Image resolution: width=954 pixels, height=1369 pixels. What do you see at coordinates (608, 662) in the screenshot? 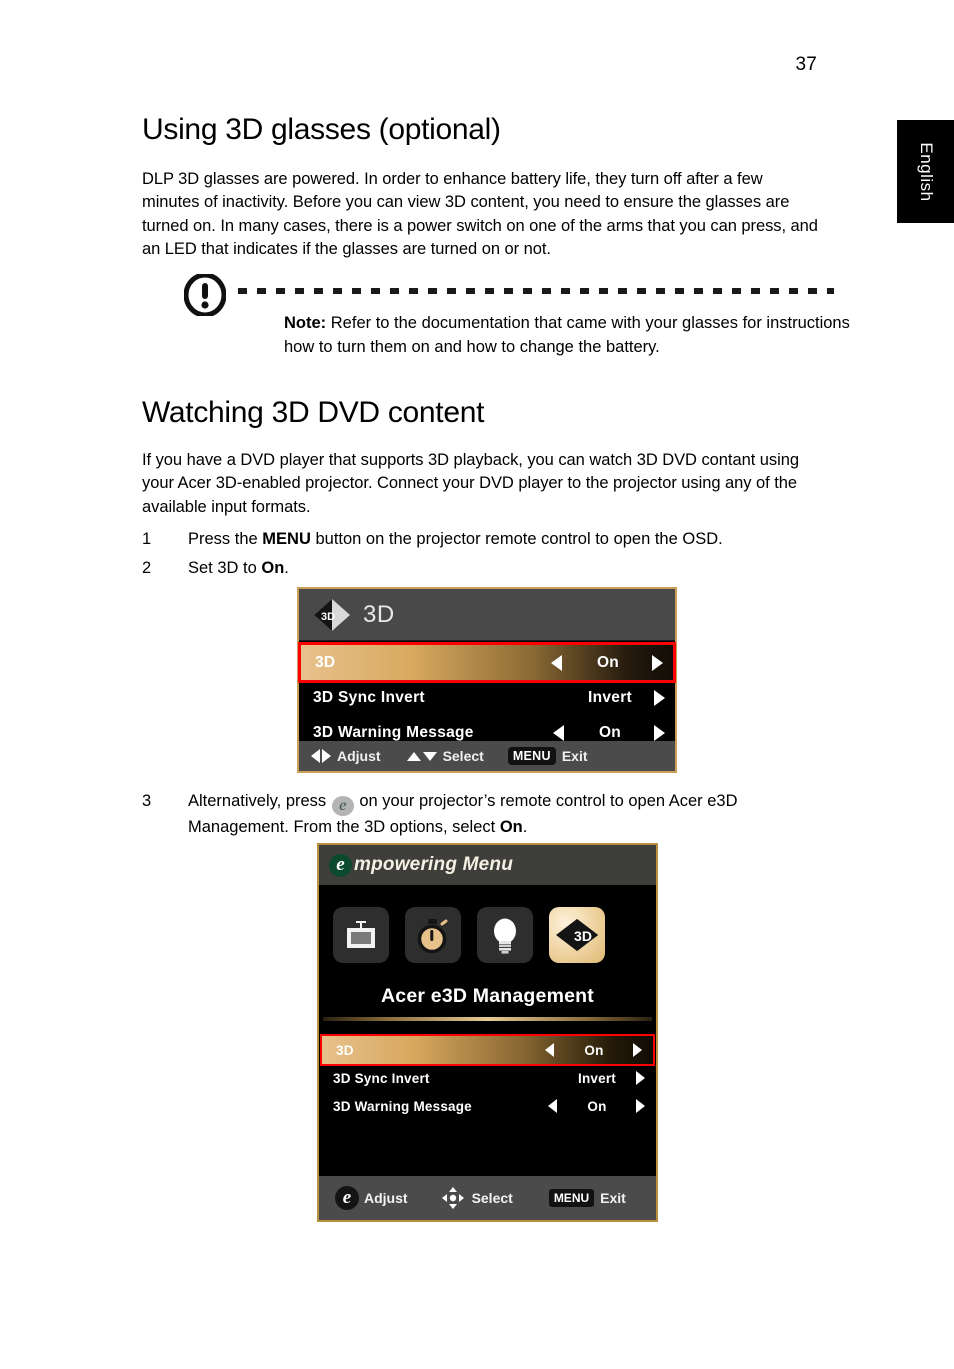
I see `osd-row-3d-value: On` at bounding box center [608, 662].